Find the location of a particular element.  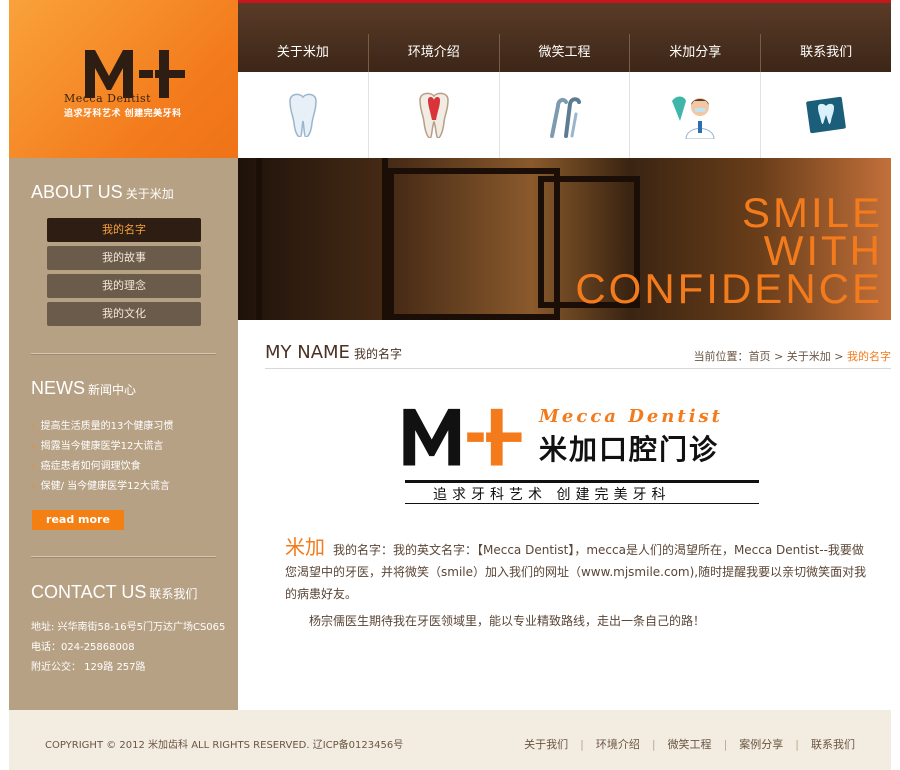

footer-link-smile: 微笑工程 is located at coordinates (690, 744).